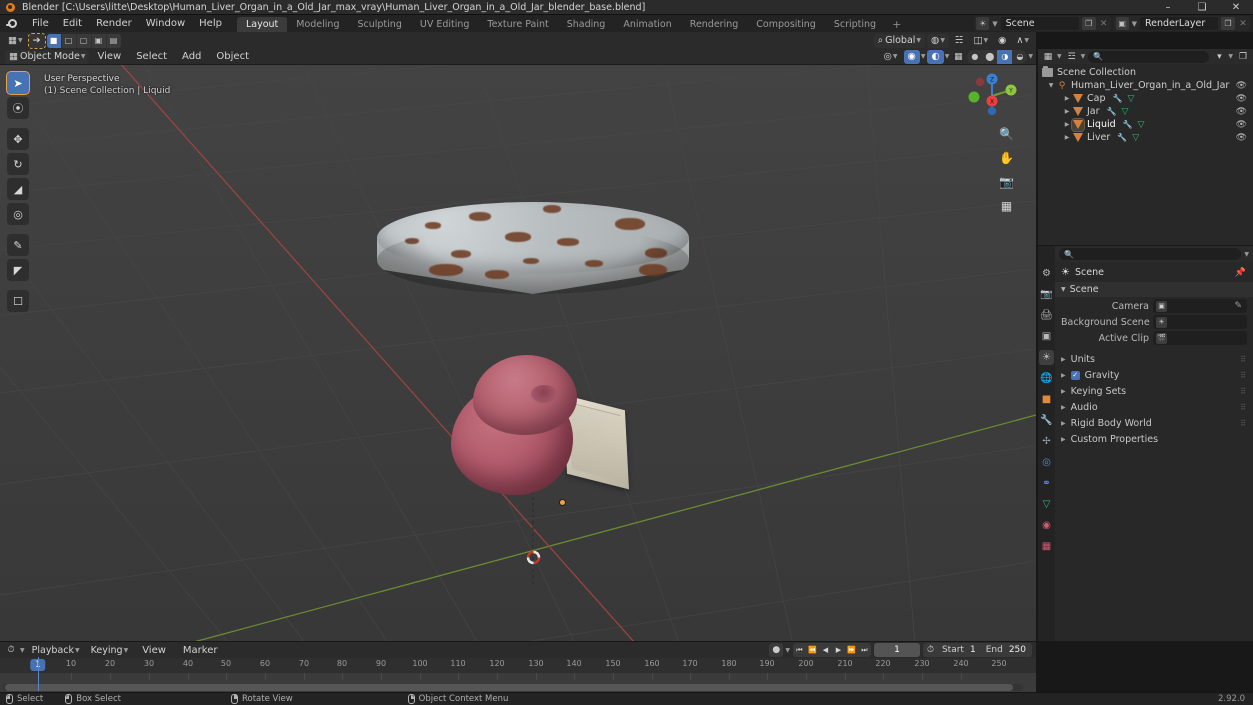  I want to click on viewport-menu-object: Object, so click(232, 56).